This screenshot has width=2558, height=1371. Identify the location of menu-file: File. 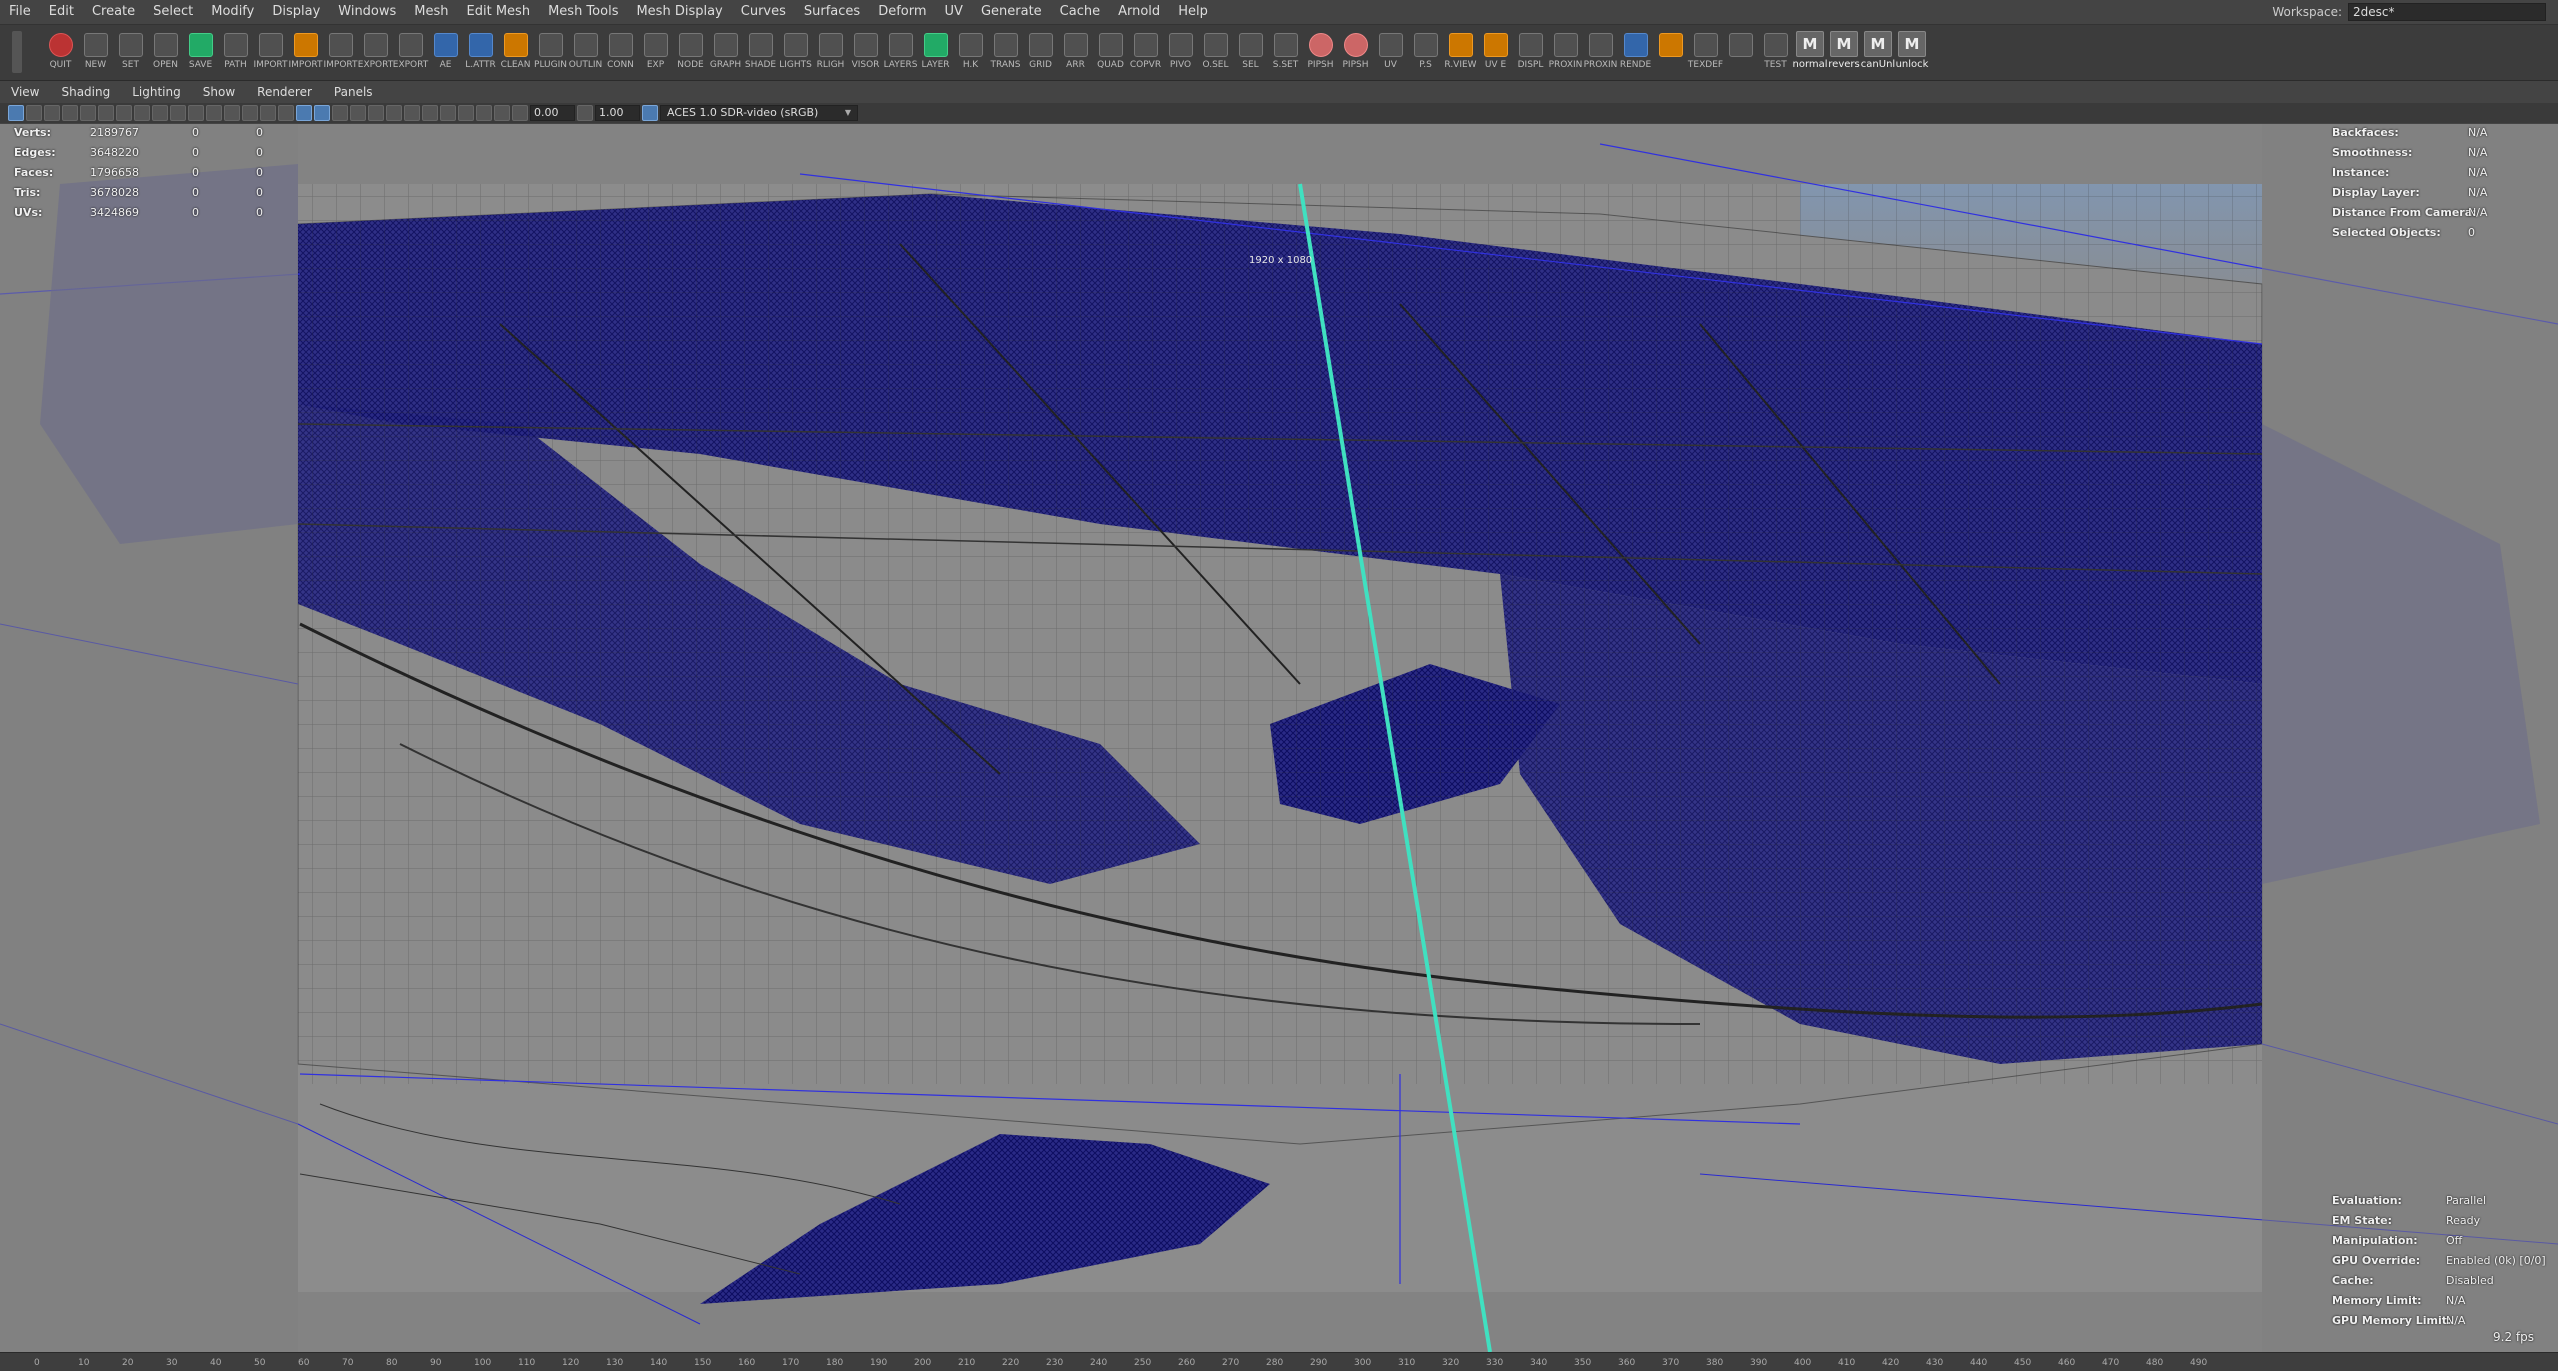
(20, 12).